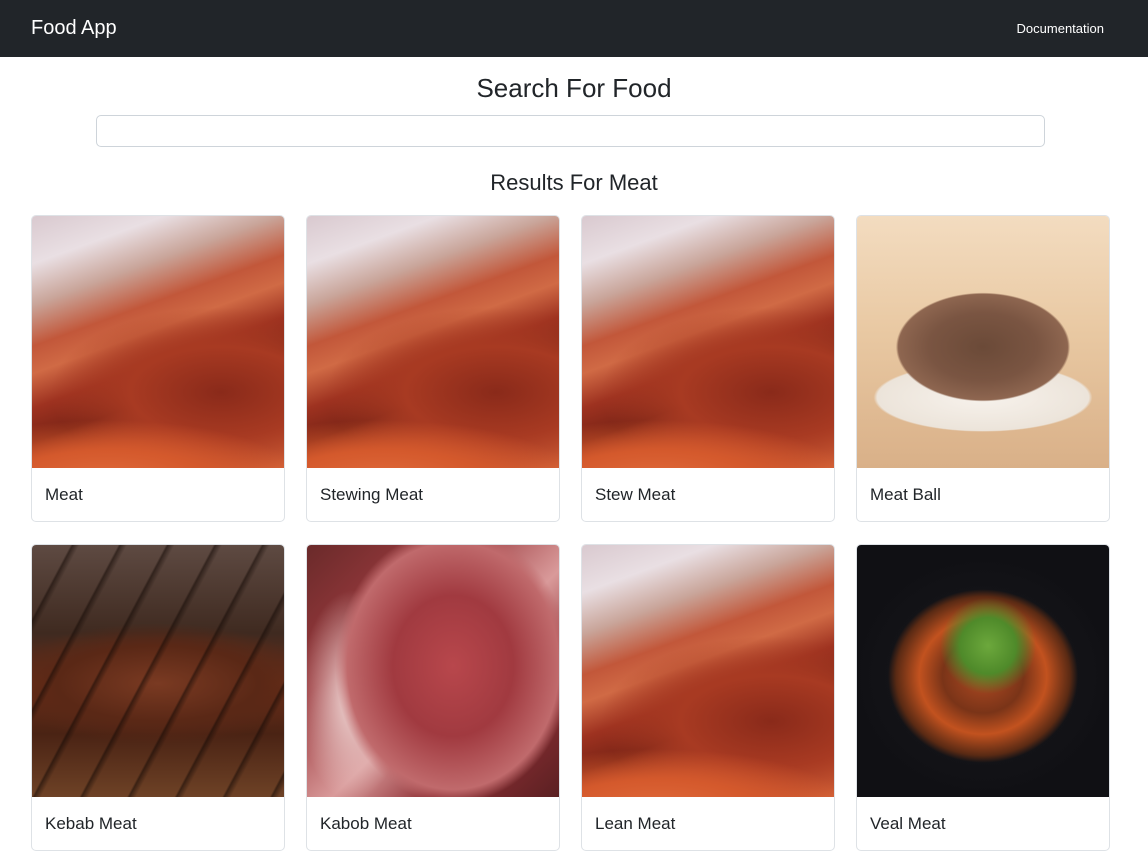  What do you see at coordinates (635, 494) in the screenshot?
I see `food-name: Stew Meat` at bounding box center [635, 494].